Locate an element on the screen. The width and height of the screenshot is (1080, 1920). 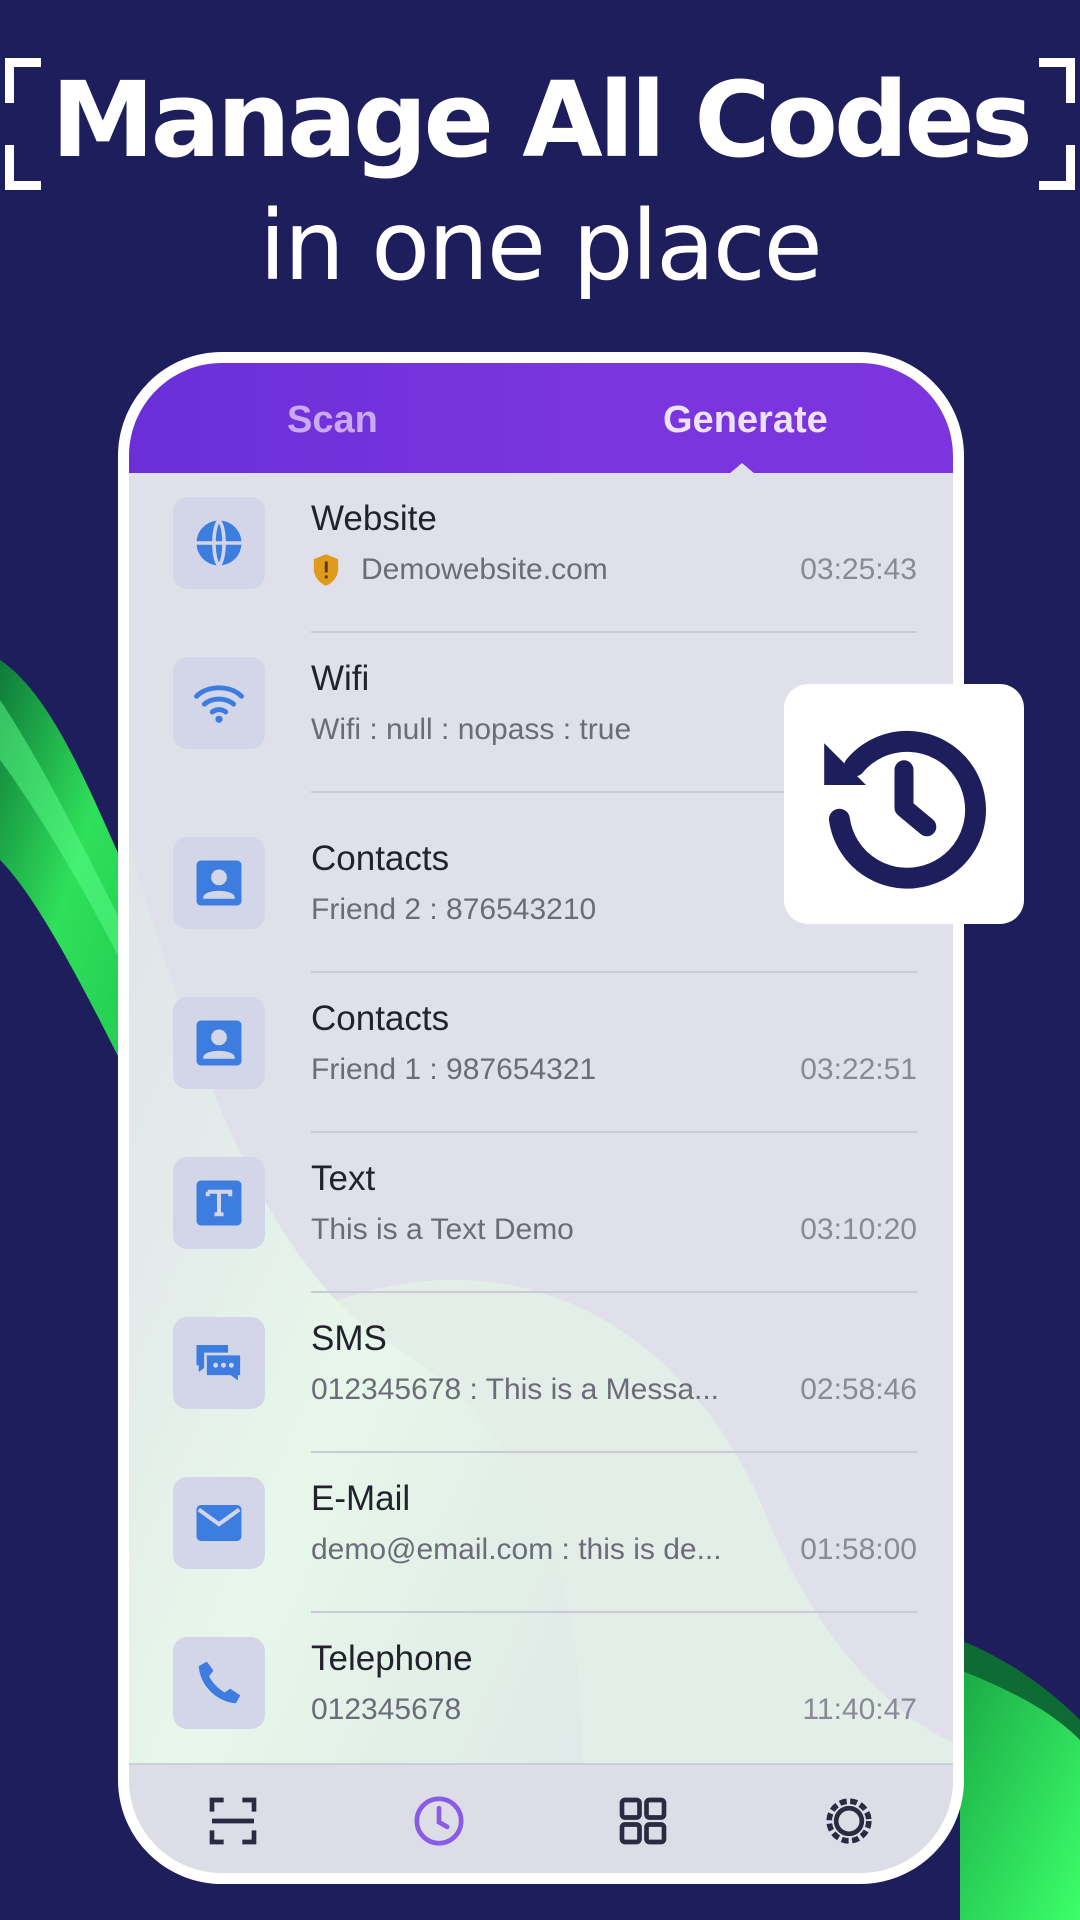
item-value: 012345678 is located at coordinates (386, 1709).